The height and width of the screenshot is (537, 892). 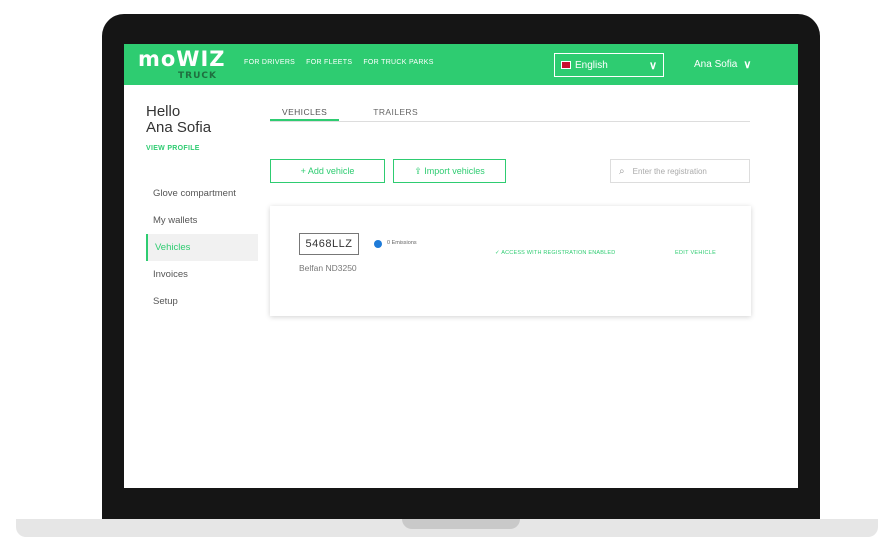 What do you see at coordinates (378, 244) in the screenshot?
I see `emission-status-dot` at bounding box center [378, 244].